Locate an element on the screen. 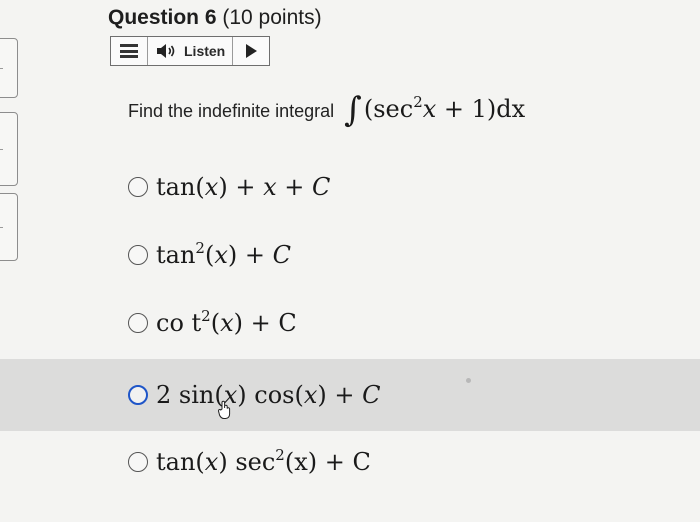 This screenshot has height=522, width=700. listen-label: Listen is located at coordinates (205, 51).